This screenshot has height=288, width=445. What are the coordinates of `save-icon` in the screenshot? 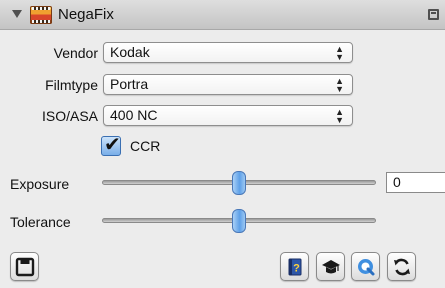 It's located at (25, 267).